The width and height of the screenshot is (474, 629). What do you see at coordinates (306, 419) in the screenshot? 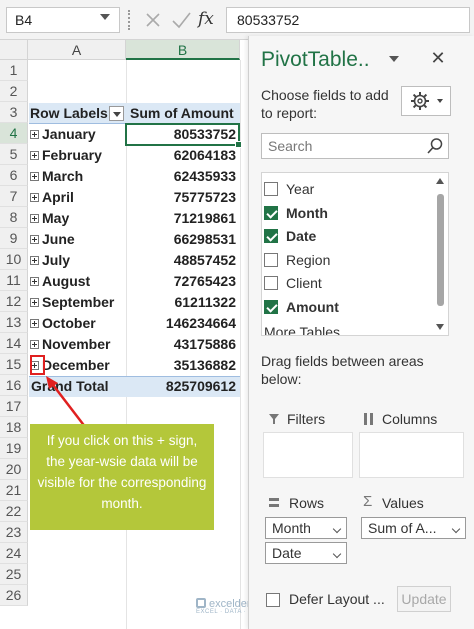
I see `filters-area-label: Filters` at bounding box center [306, 419].